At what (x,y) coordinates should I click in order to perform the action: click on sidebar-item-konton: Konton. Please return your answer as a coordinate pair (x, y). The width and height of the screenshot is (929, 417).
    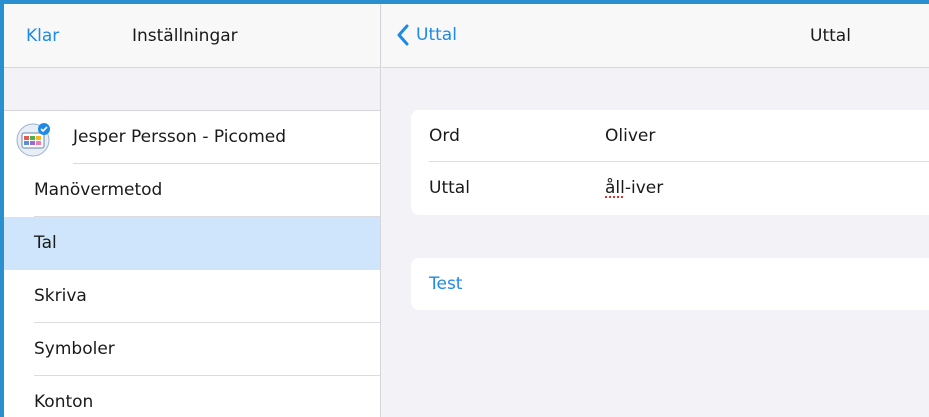
    Looking at the image, I should click on (192, 396).